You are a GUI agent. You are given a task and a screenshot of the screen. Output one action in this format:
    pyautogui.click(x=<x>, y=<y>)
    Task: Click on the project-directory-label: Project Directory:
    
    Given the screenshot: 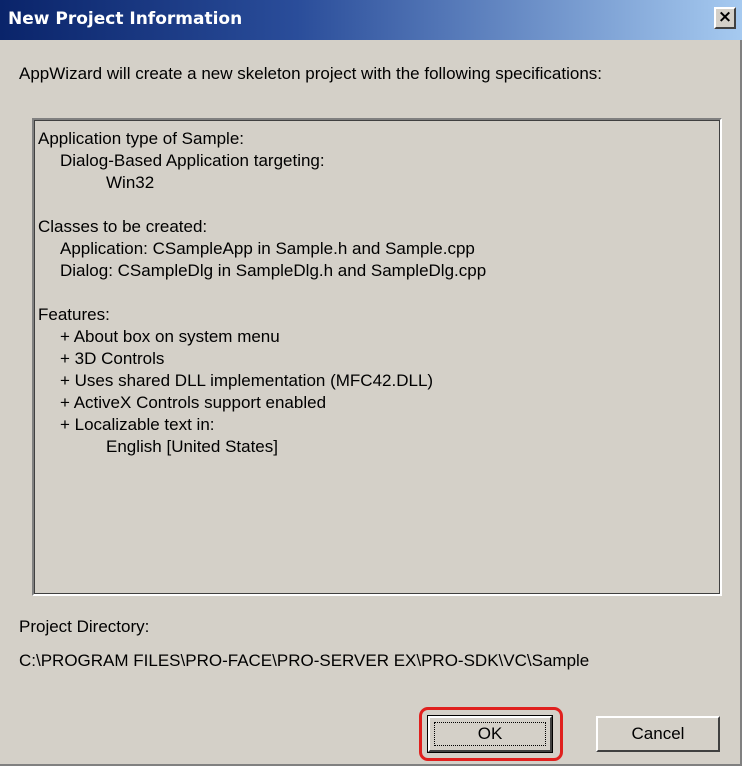 What is the action you would take?
    pyautogui.click(x=84, y=626)
    